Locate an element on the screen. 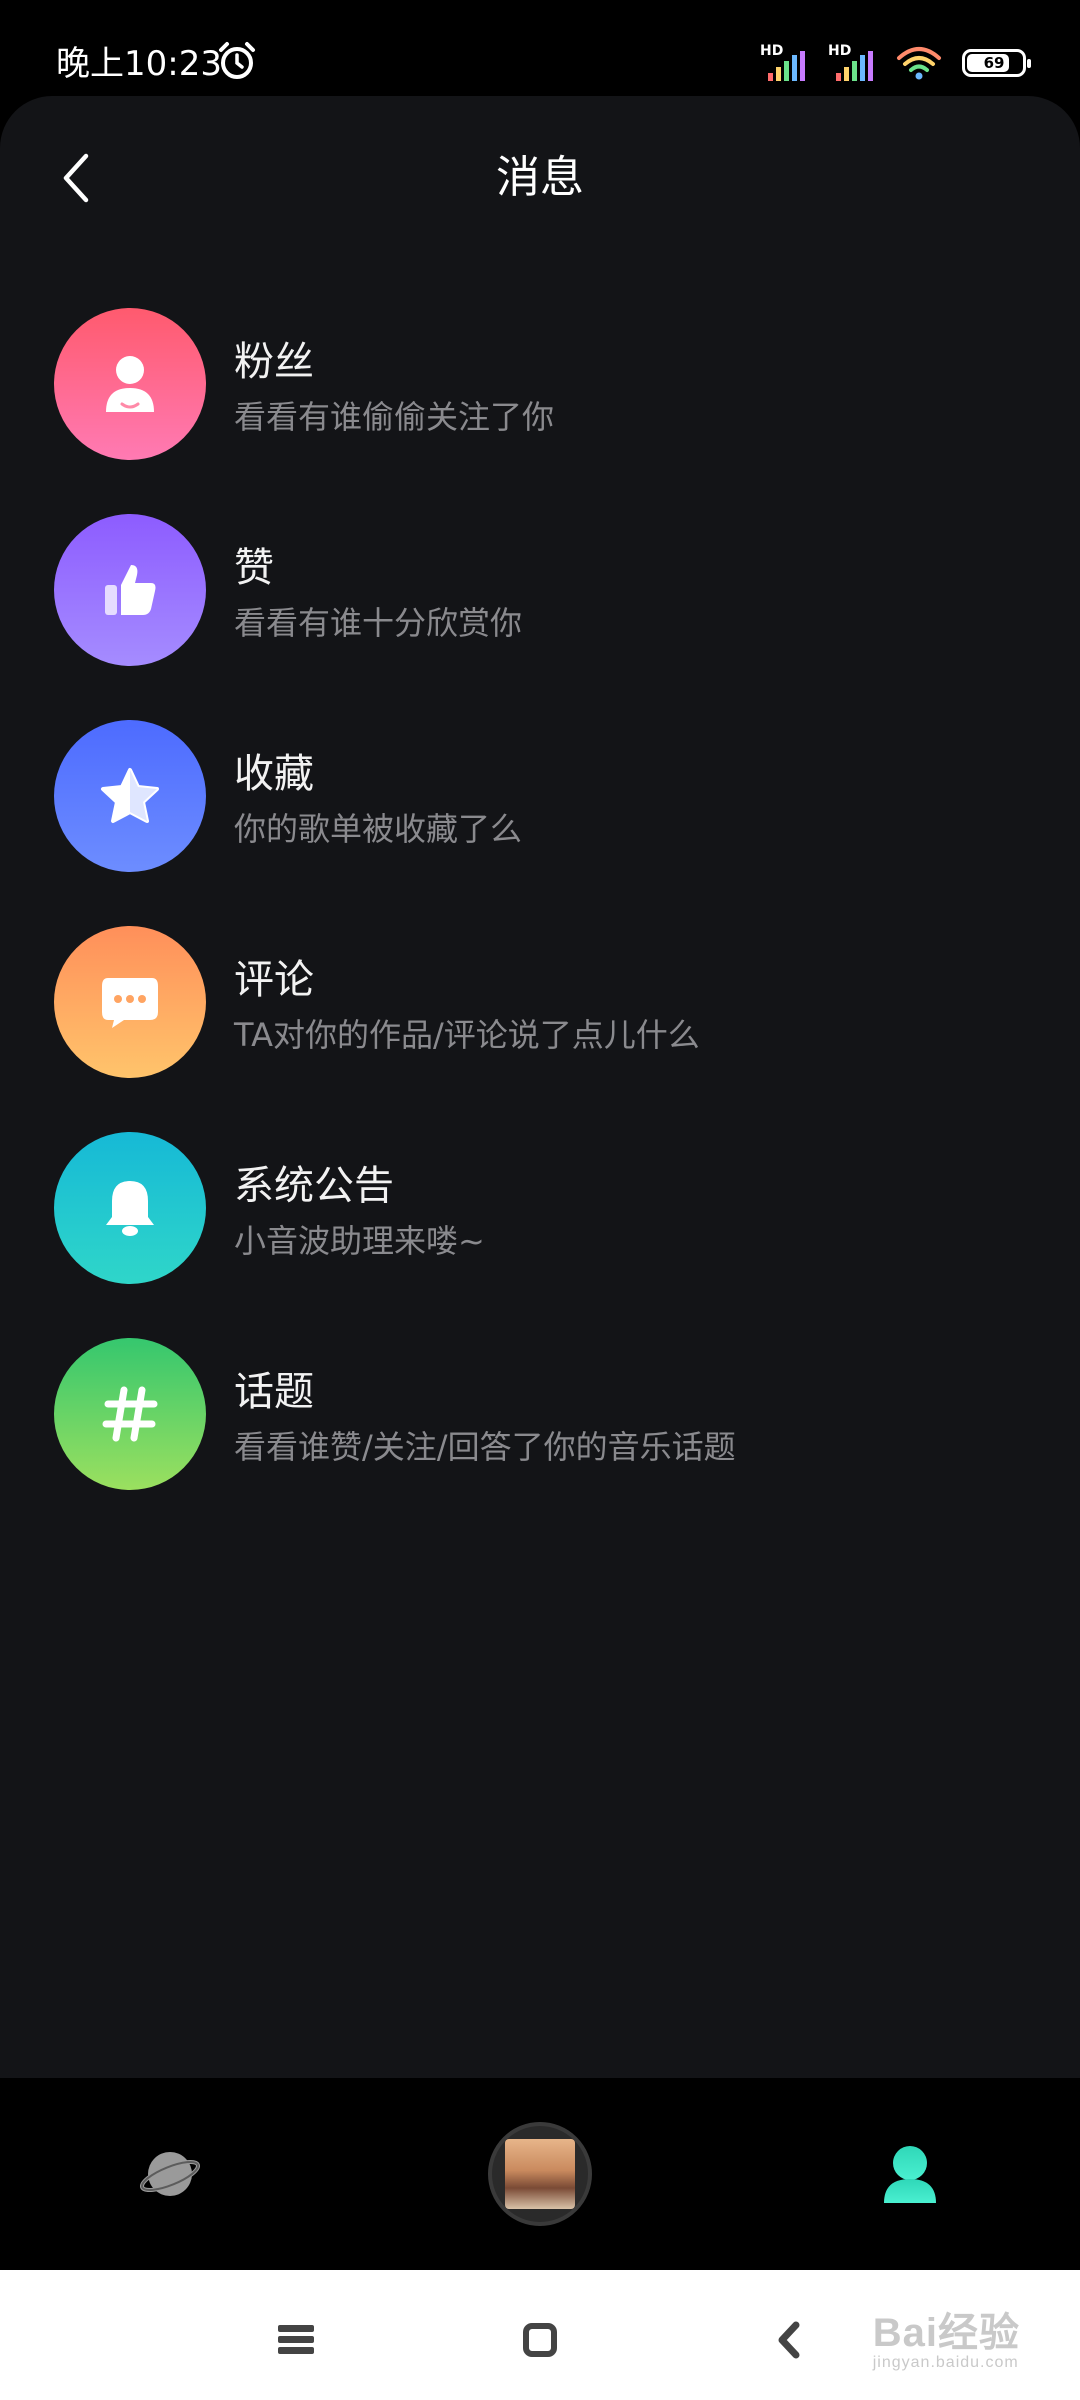 The height and width of the screenshot is (2400, 1080). album-art is located at coordinates (540, 2174).